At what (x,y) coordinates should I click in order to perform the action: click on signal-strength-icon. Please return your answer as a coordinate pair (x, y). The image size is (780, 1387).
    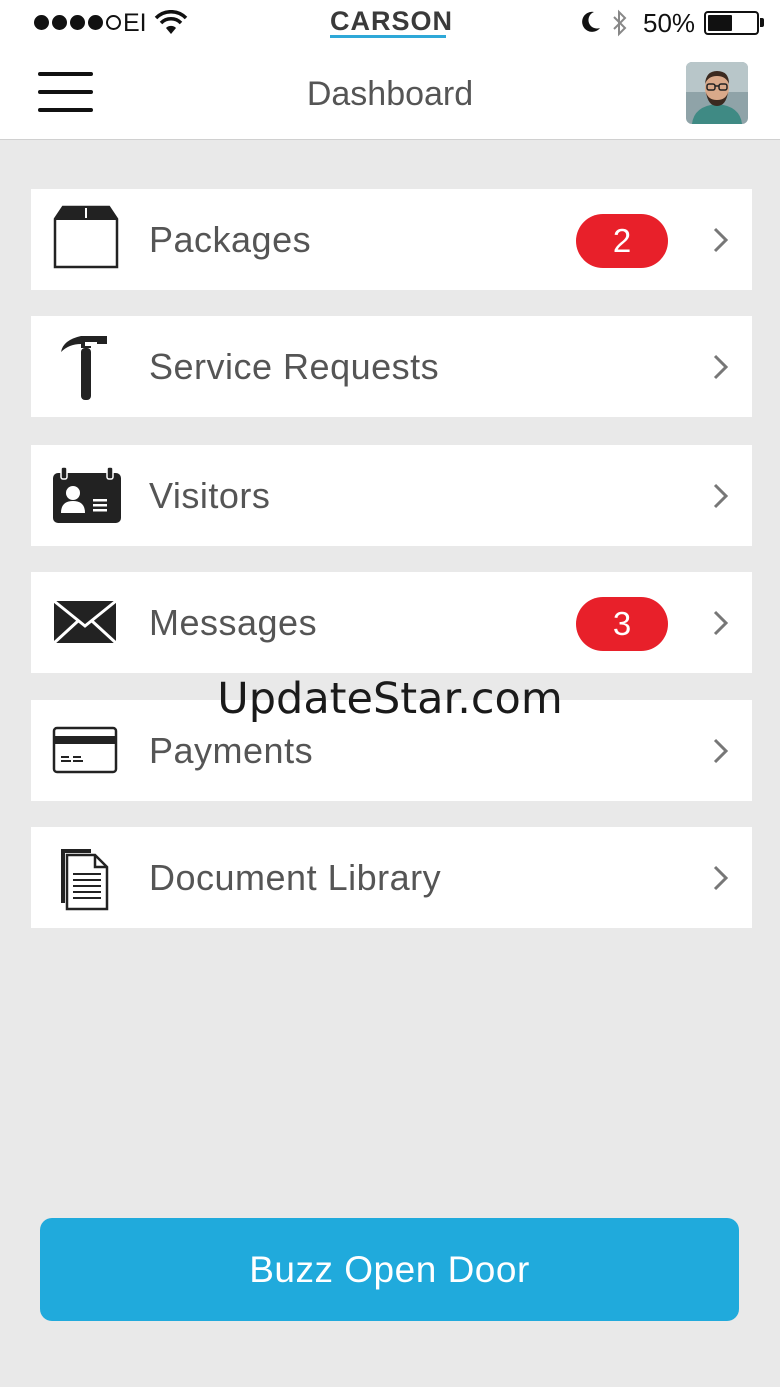
    Looking at the image, I should click on (79, 22).